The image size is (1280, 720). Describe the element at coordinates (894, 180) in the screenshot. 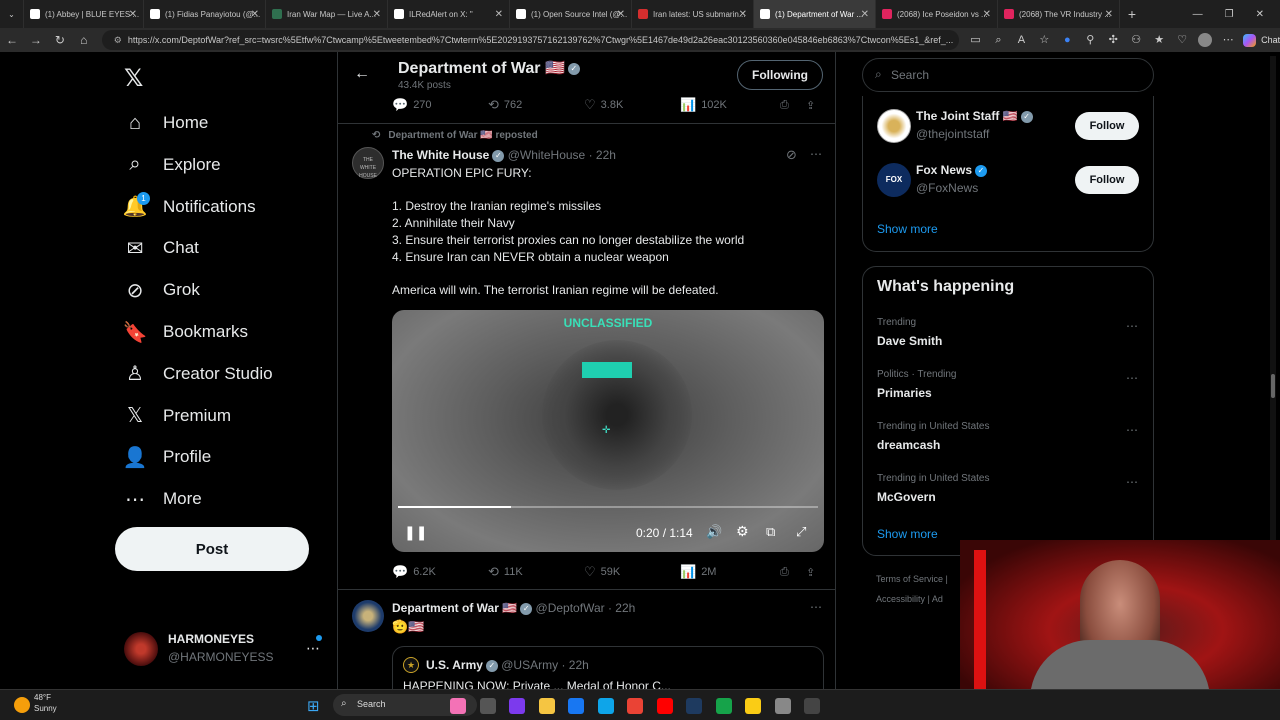

I see `foxnews-avatar: FOX` at that location.